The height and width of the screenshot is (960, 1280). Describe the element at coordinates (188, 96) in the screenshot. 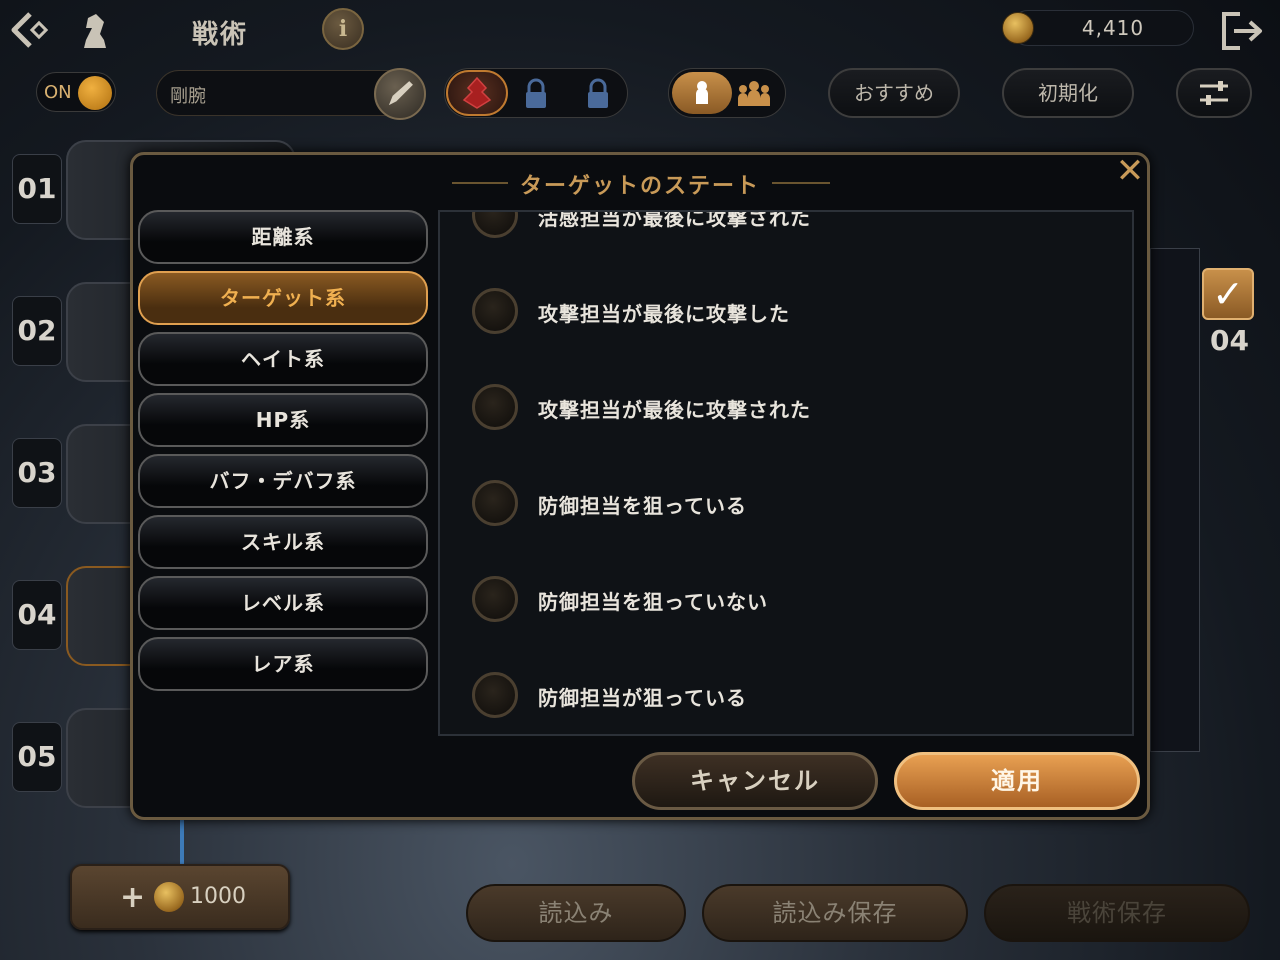

I see `tactic-name-text: 剛腕` at that location.